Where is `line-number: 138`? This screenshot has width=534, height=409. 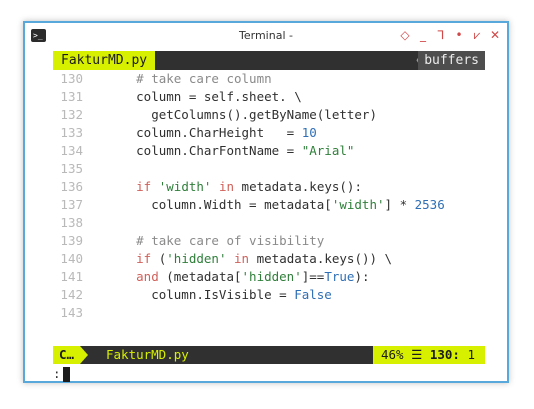 line-number: 138 is located at coordinates (71, 222).